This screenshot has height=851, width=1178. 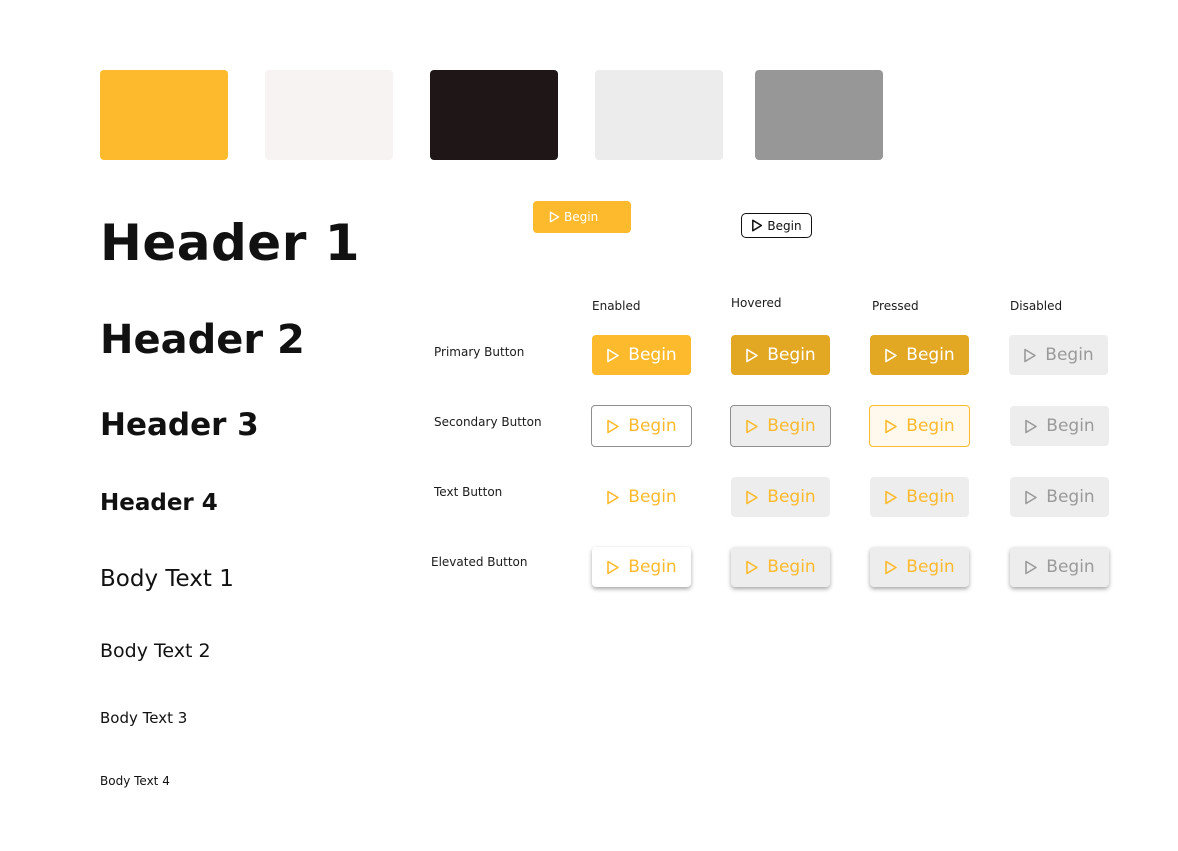 What do you see at coordinates (468, 492) in the screenshot?
I see `row-label-text: Text Button` at bounding box center [468, 492].